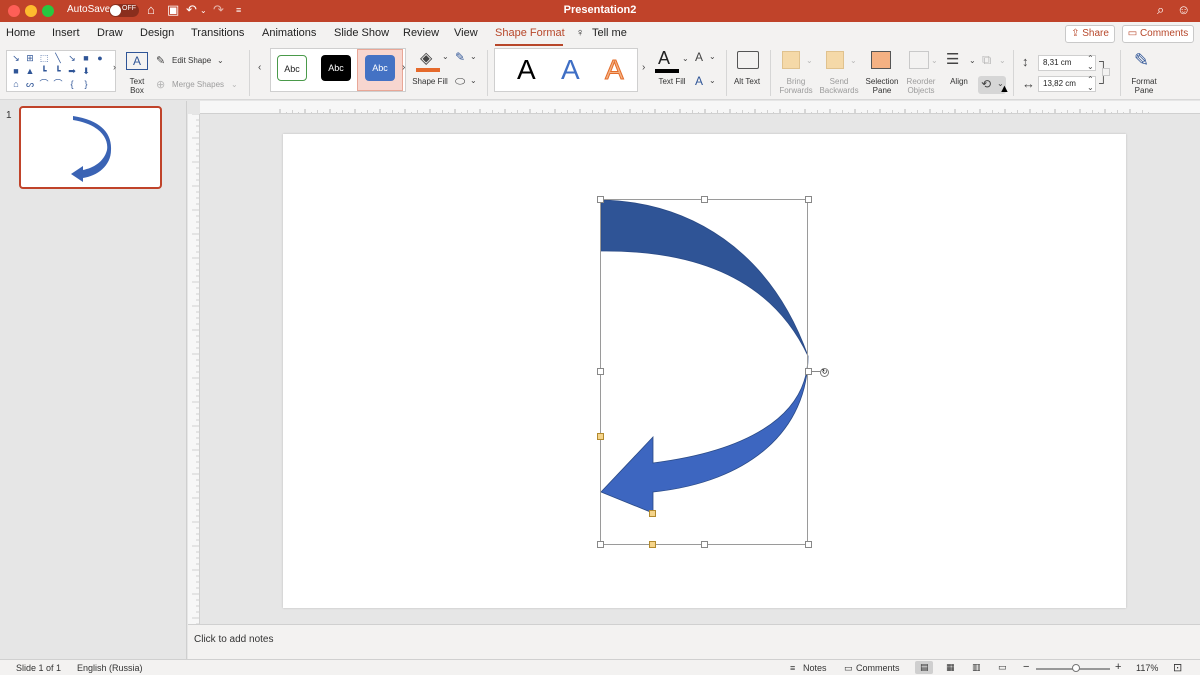  I want to click on slide-sorter-icon: ▦, so click(950, 667).